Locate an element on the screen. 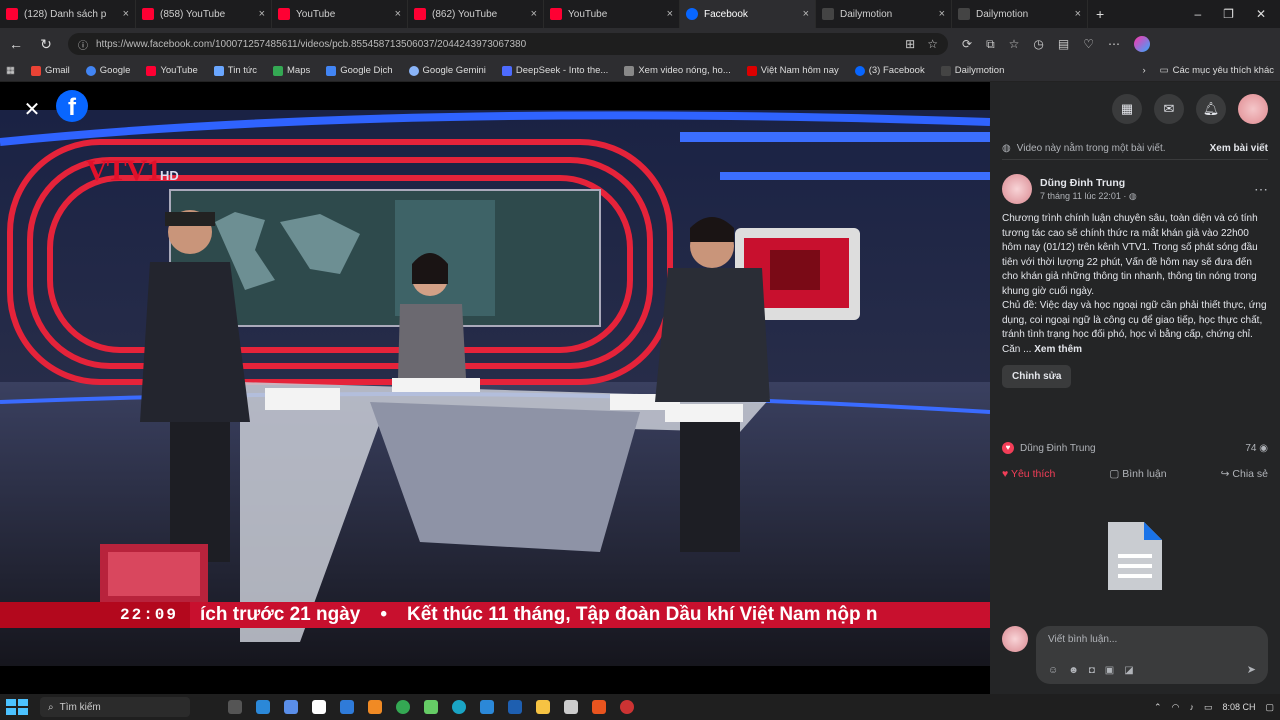  bookmark-maps: Maps is located at coordinates (291, 70).